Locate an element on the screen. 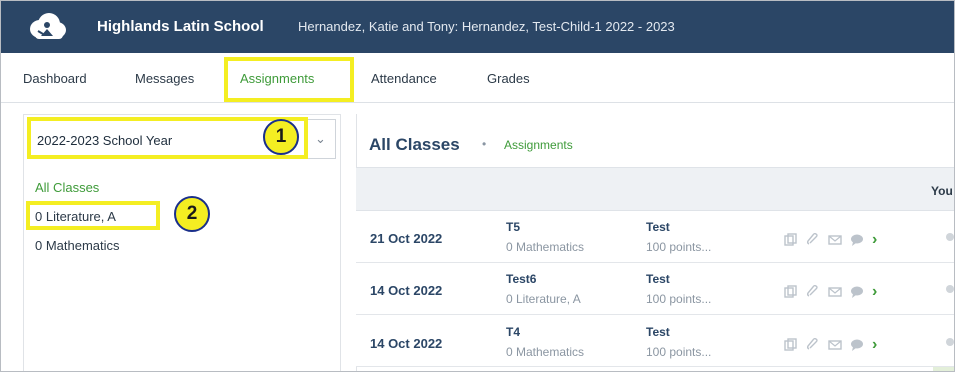  row-class: 0 Literature, A is located at coordinates (543, 299).